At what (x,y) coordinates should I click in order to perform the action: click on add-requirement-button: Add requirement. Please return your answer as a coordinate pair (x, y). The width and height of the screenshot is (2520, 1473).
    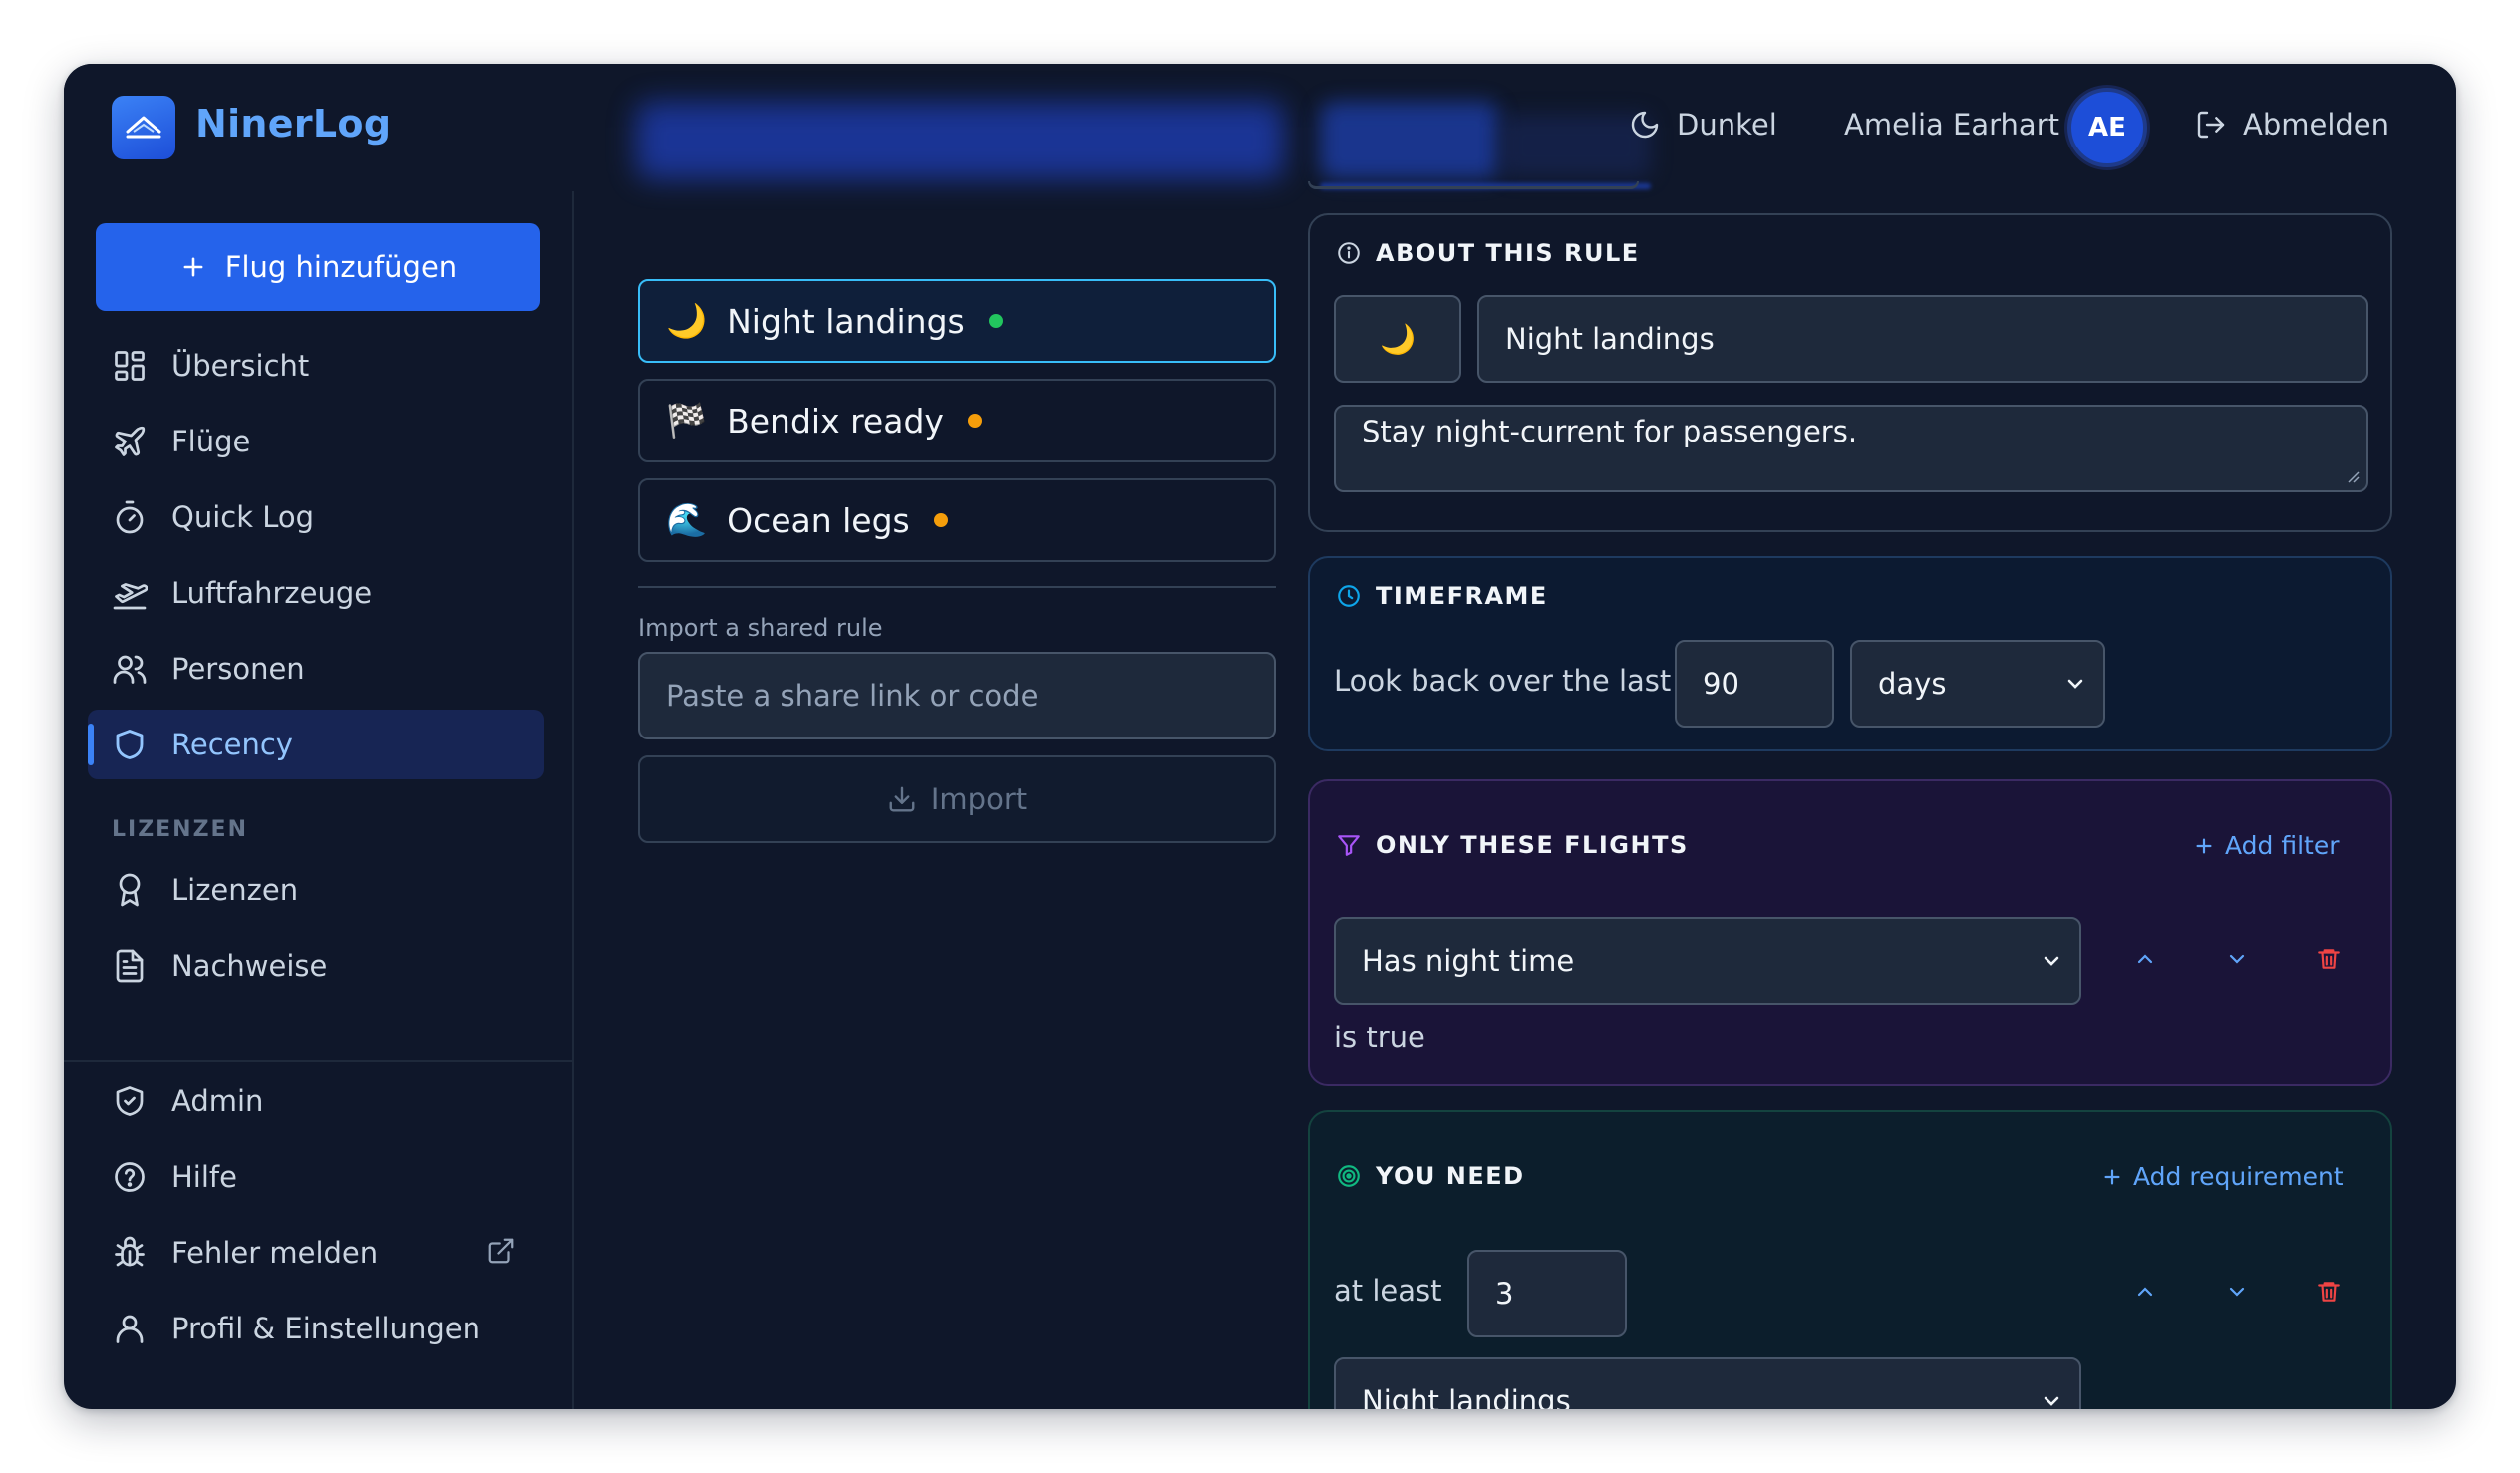
    Looking at the image, I should click on (2222, 1176).